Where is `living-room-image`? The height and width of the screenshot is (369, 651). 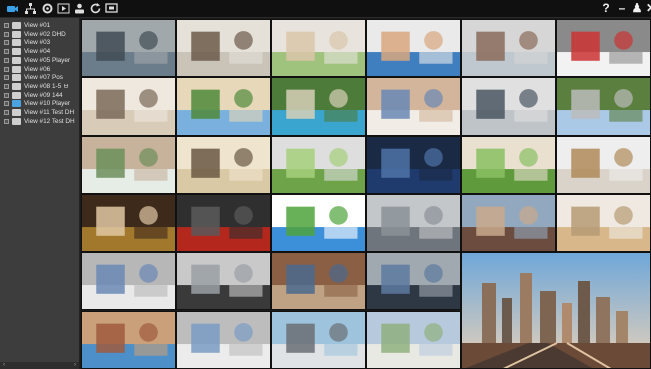 living-room-image is located at coordinates (128, 106).